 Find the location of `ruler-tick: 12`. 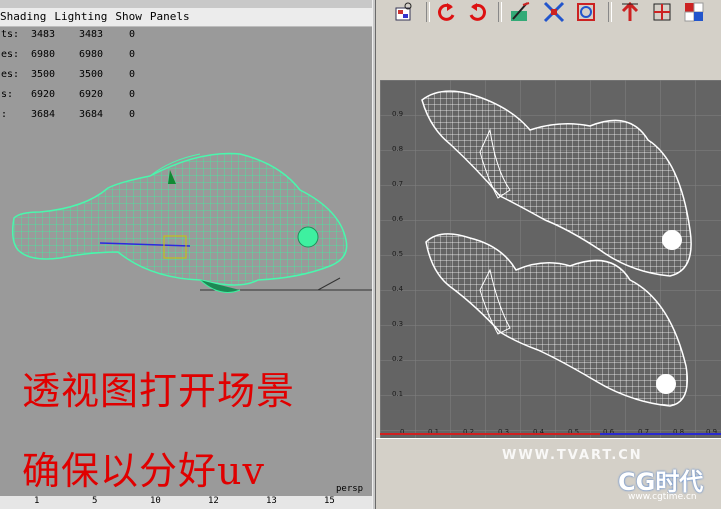

ruler-tick: 12 is located at coordinates (213, 501).